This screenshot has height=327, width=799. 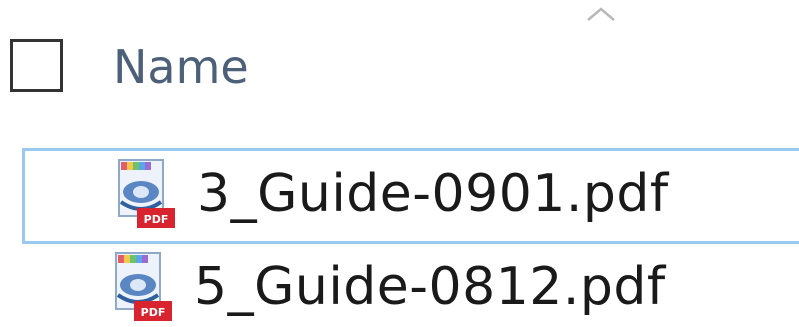 What do you see at coordinates (430, 287) in the screenshot?
I see `file-name: 5_Guide-0812.pdf` at bounding box center [430, 287].